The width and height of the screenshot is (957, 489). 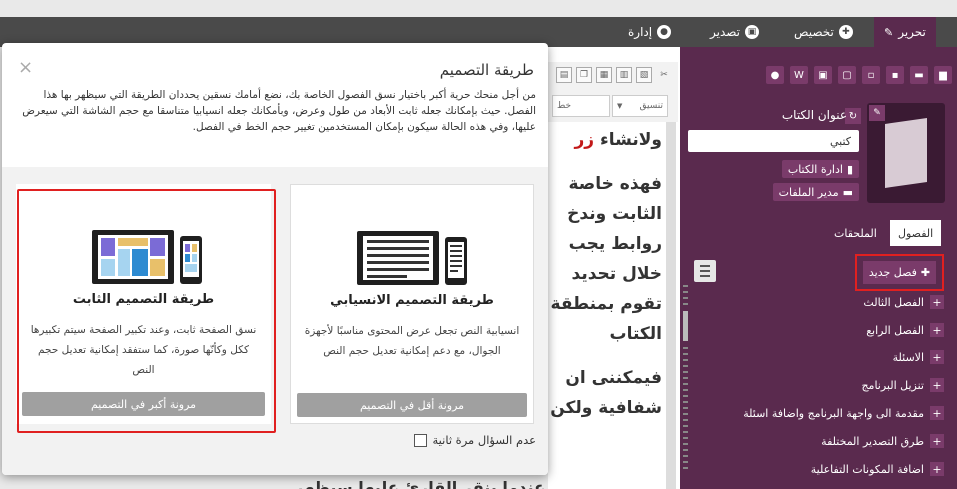 I want to click on format-icon: ▧, so click(x=644, y=75).